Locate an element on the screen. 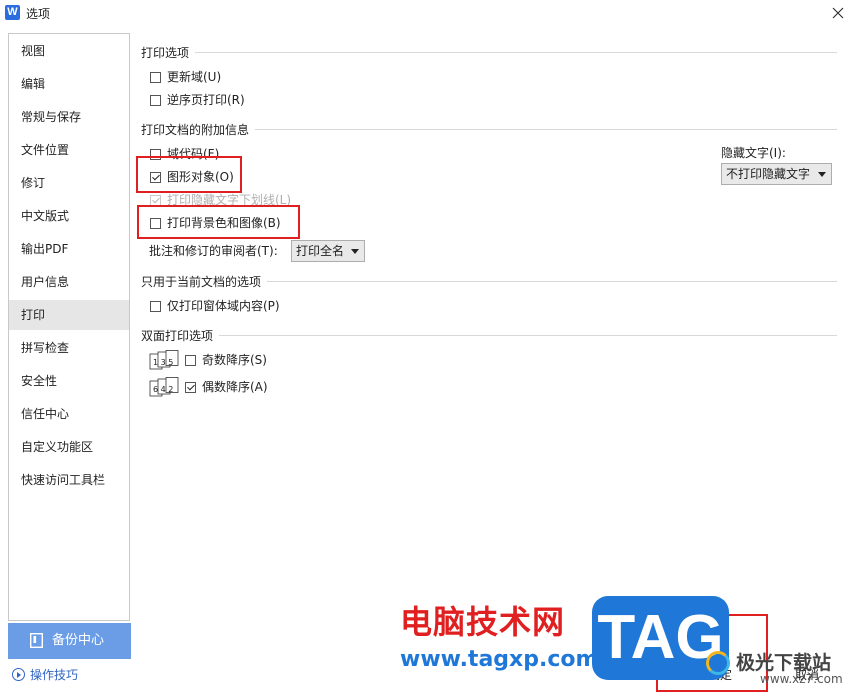 Image resolution: width=855 pixels, height=698 pixels. reverse-order-checkbox: 逆序页打印(R) is located at coordinates (197, 100).